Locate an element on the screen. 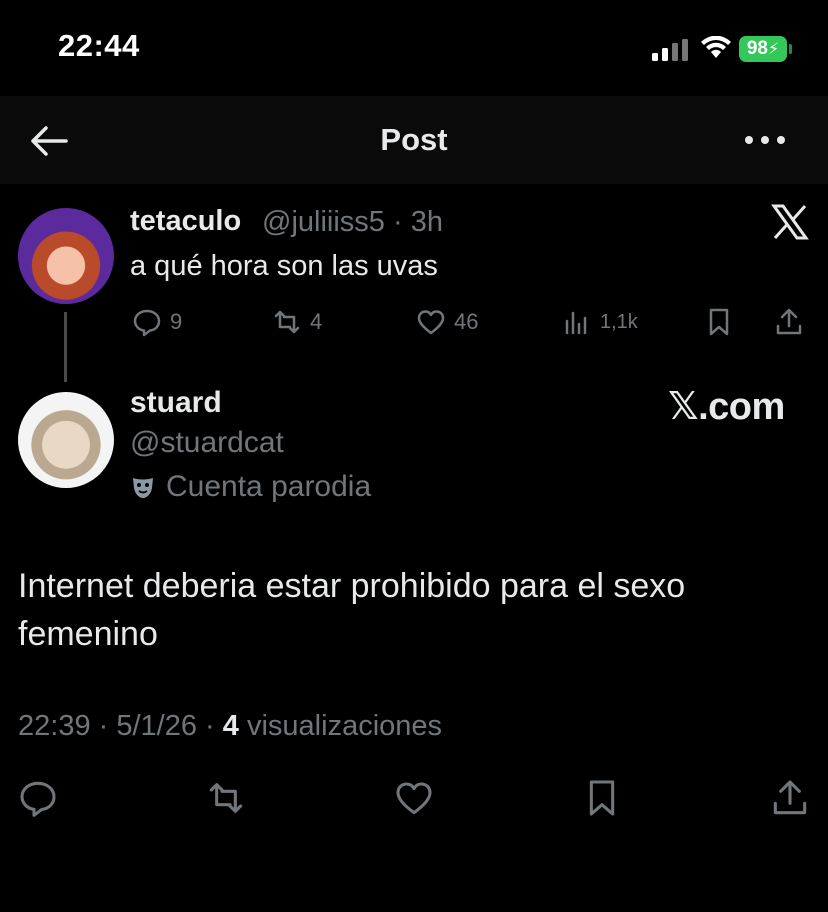 The image size is (828, 912). views-count: 1,1k is located at coordinates (619, 321).